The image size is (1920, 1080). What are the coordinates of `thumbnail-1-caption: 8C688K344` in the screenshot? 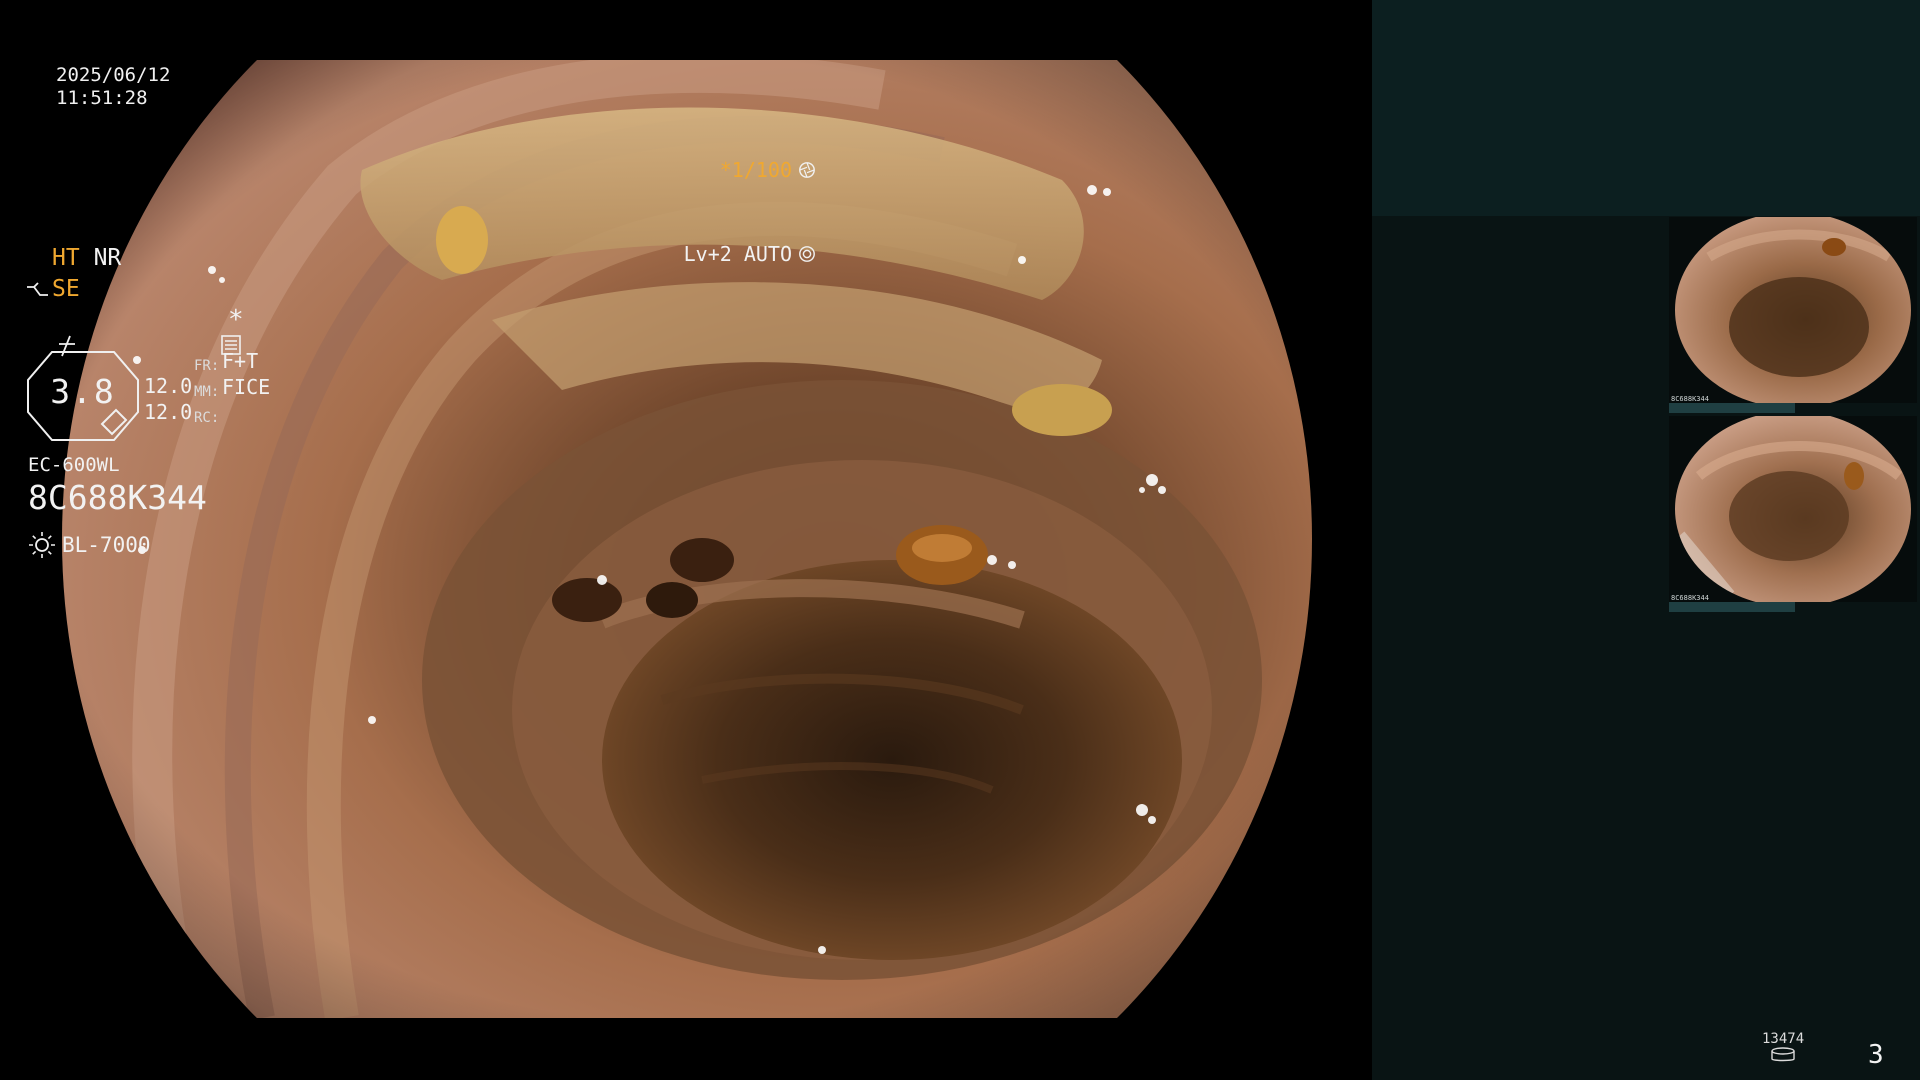 It's located at (1690, 399).